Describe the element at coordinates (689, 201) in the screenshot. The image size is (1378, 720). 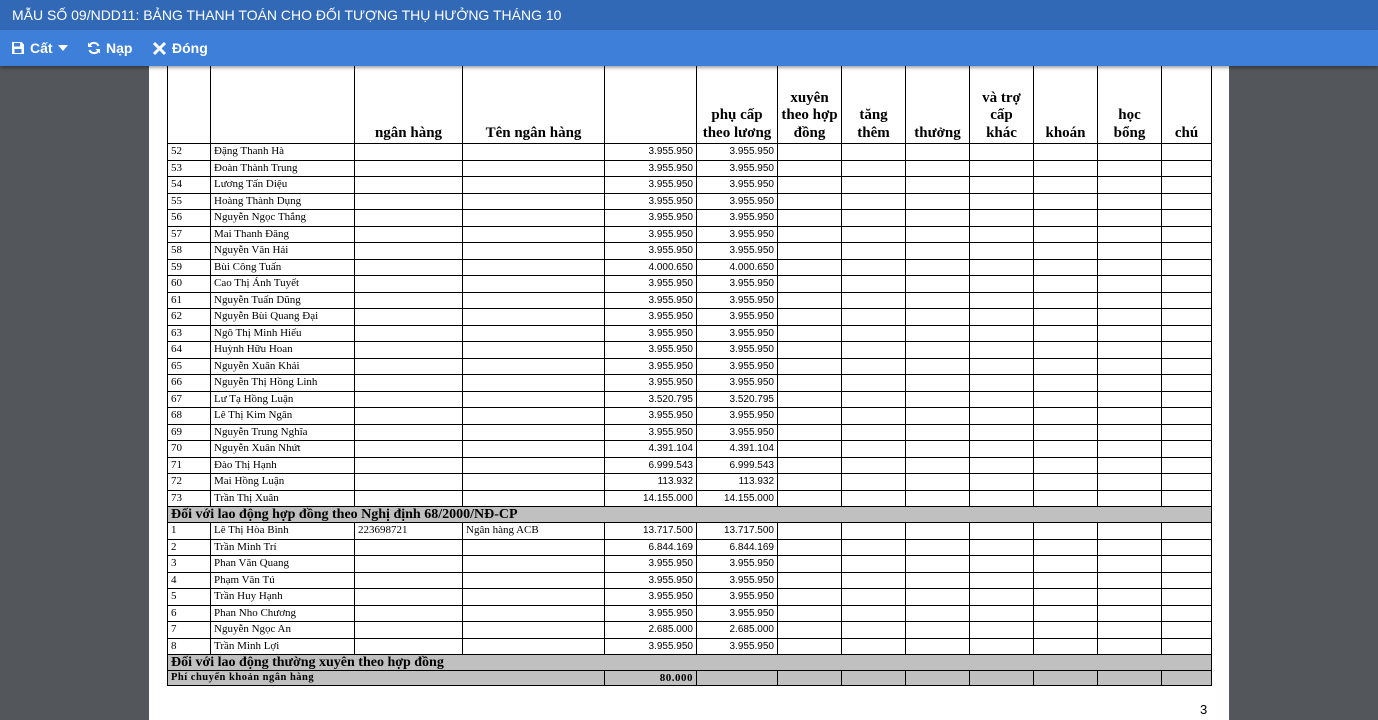
I see `table-row: 55 Hoàng Thành Dụng 3.955.950 3.955.950` at that location.